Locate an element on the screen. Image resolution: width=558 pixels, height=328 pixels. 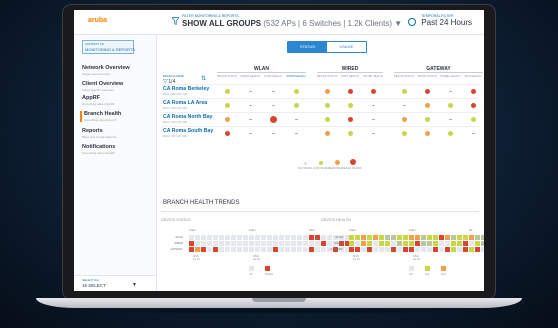
select-box: SELECT ALL 16 SELECT ▼ is located at coordinates (115, 283).